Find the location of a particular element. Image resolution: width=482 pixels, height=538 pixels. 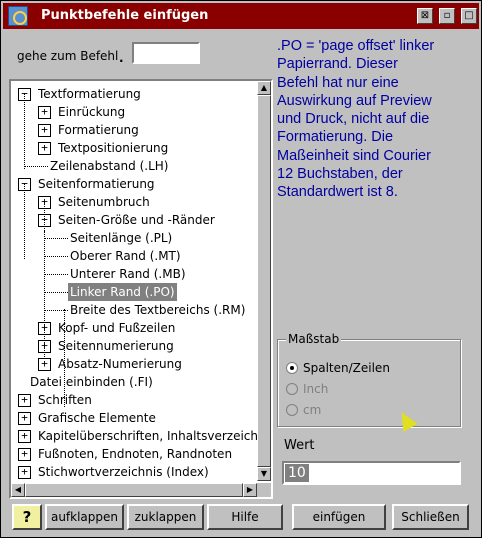

tree-item-label: Seitenformatierung is located at coordinates (96, 184).